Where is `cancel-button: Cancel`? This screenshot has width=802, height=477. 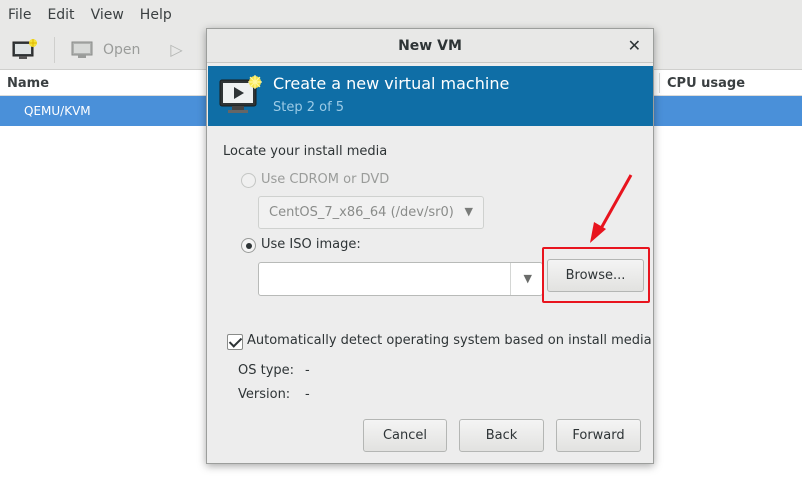
cancel-button: Cancel is located at coordinates (405, 435).